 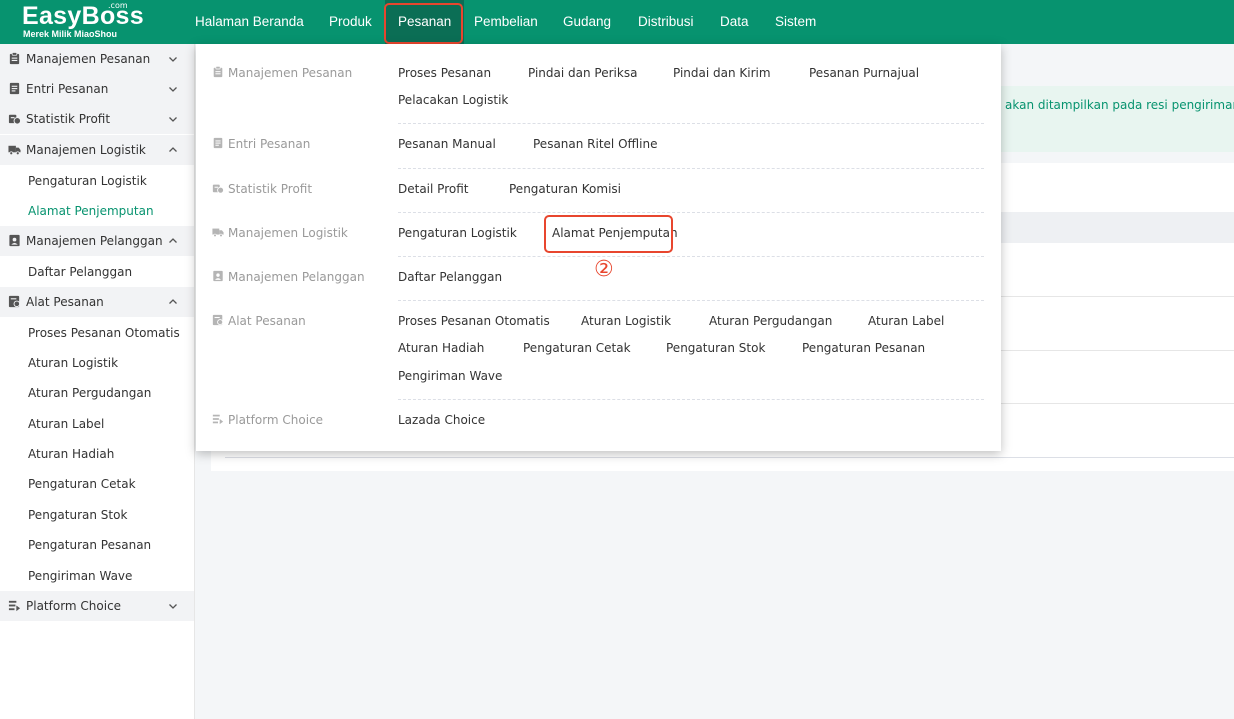 What do you see at coordinates (77, 515) in the screenshot?
I see `sidebar-item-pengaturan-stok: Pengaturan Stok` at bounding box center [77, 515].